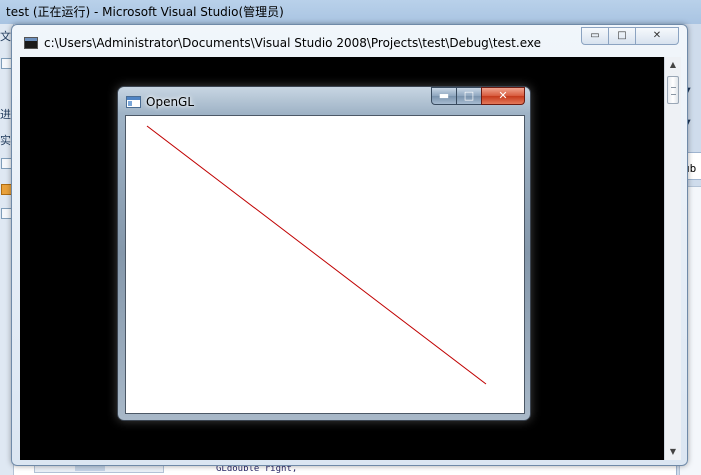 The height and width of the screenshot is (475, 701). I want to click on window-app-icon, so click(133, 102).